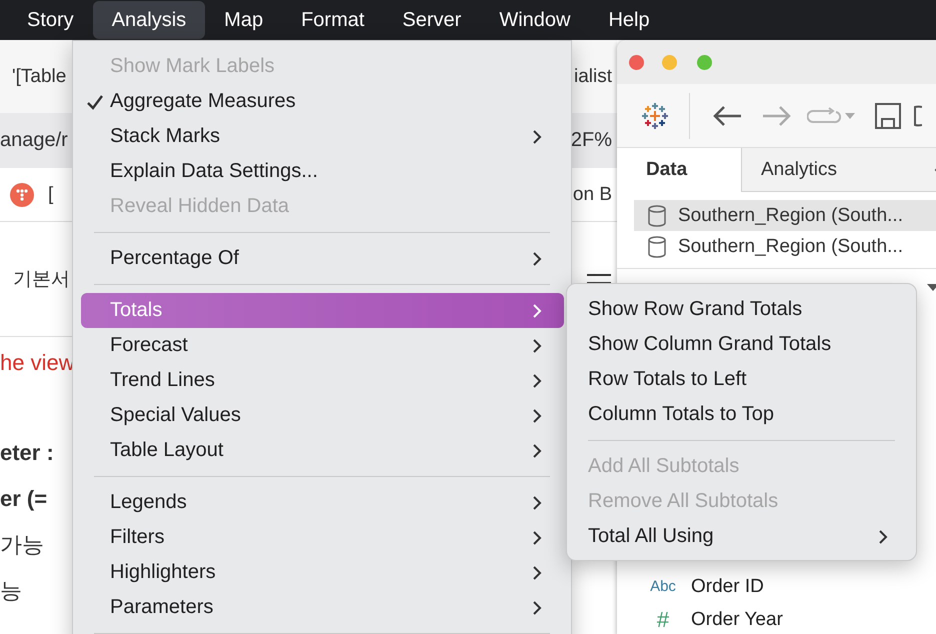 This screenshot has height=634, width=936. Describe the element at coordinates (322, 537) in the screenshot. I see `menu-item: Filters` at that location.